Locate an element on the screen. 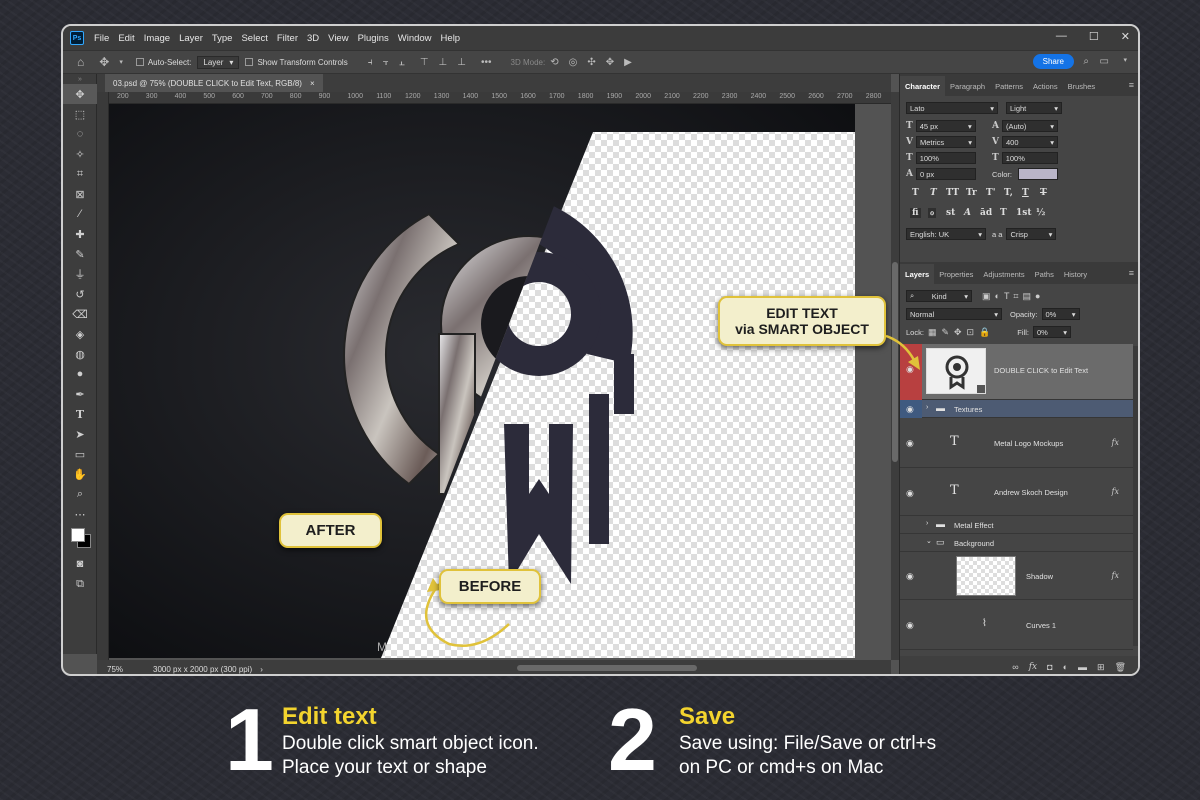 The image size is (1200, 800). menu-file: File is located at coordinates (101, 38).